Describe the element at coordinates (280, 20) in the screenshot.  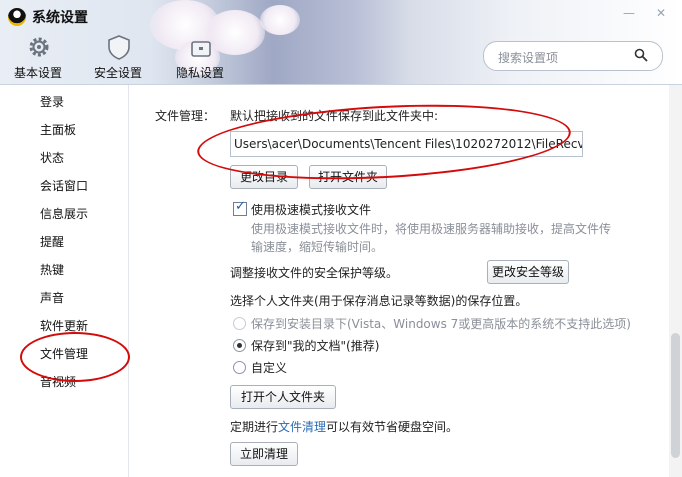
I see `blossom-decoration` at that location.